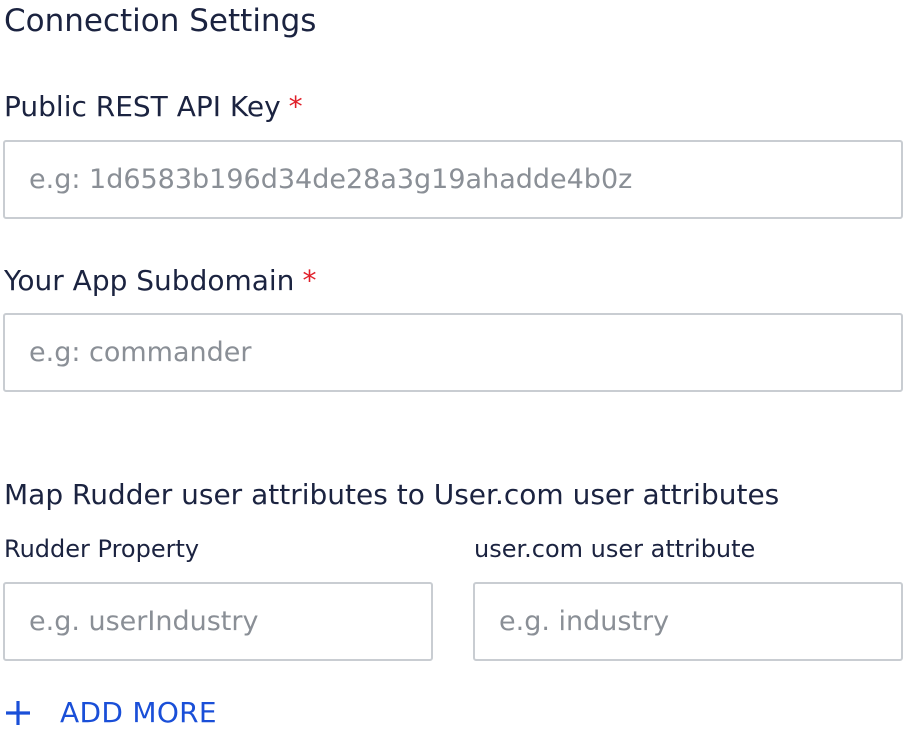  What do you see at coordinates (688, 621) in the screenshot?
I see `usercom-attribute-input` at bounding box center [688, 621].